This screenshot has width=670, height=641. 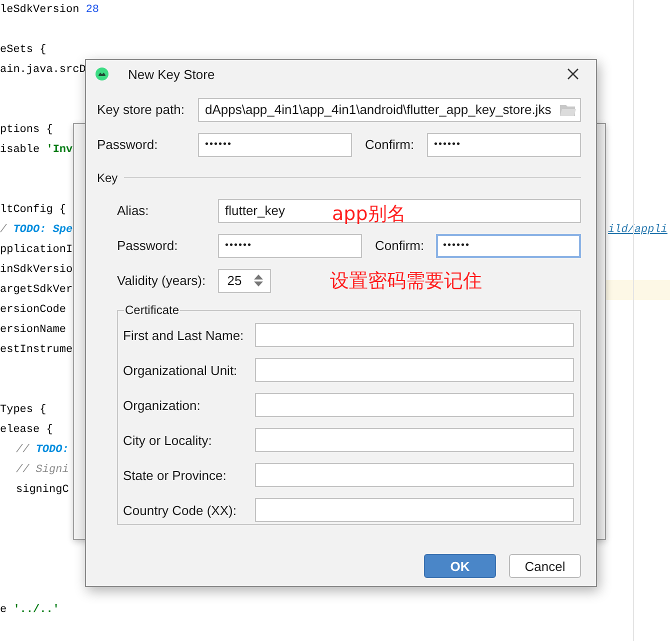 I want to click on field-label: Alias:, so click(x=133, y=210).